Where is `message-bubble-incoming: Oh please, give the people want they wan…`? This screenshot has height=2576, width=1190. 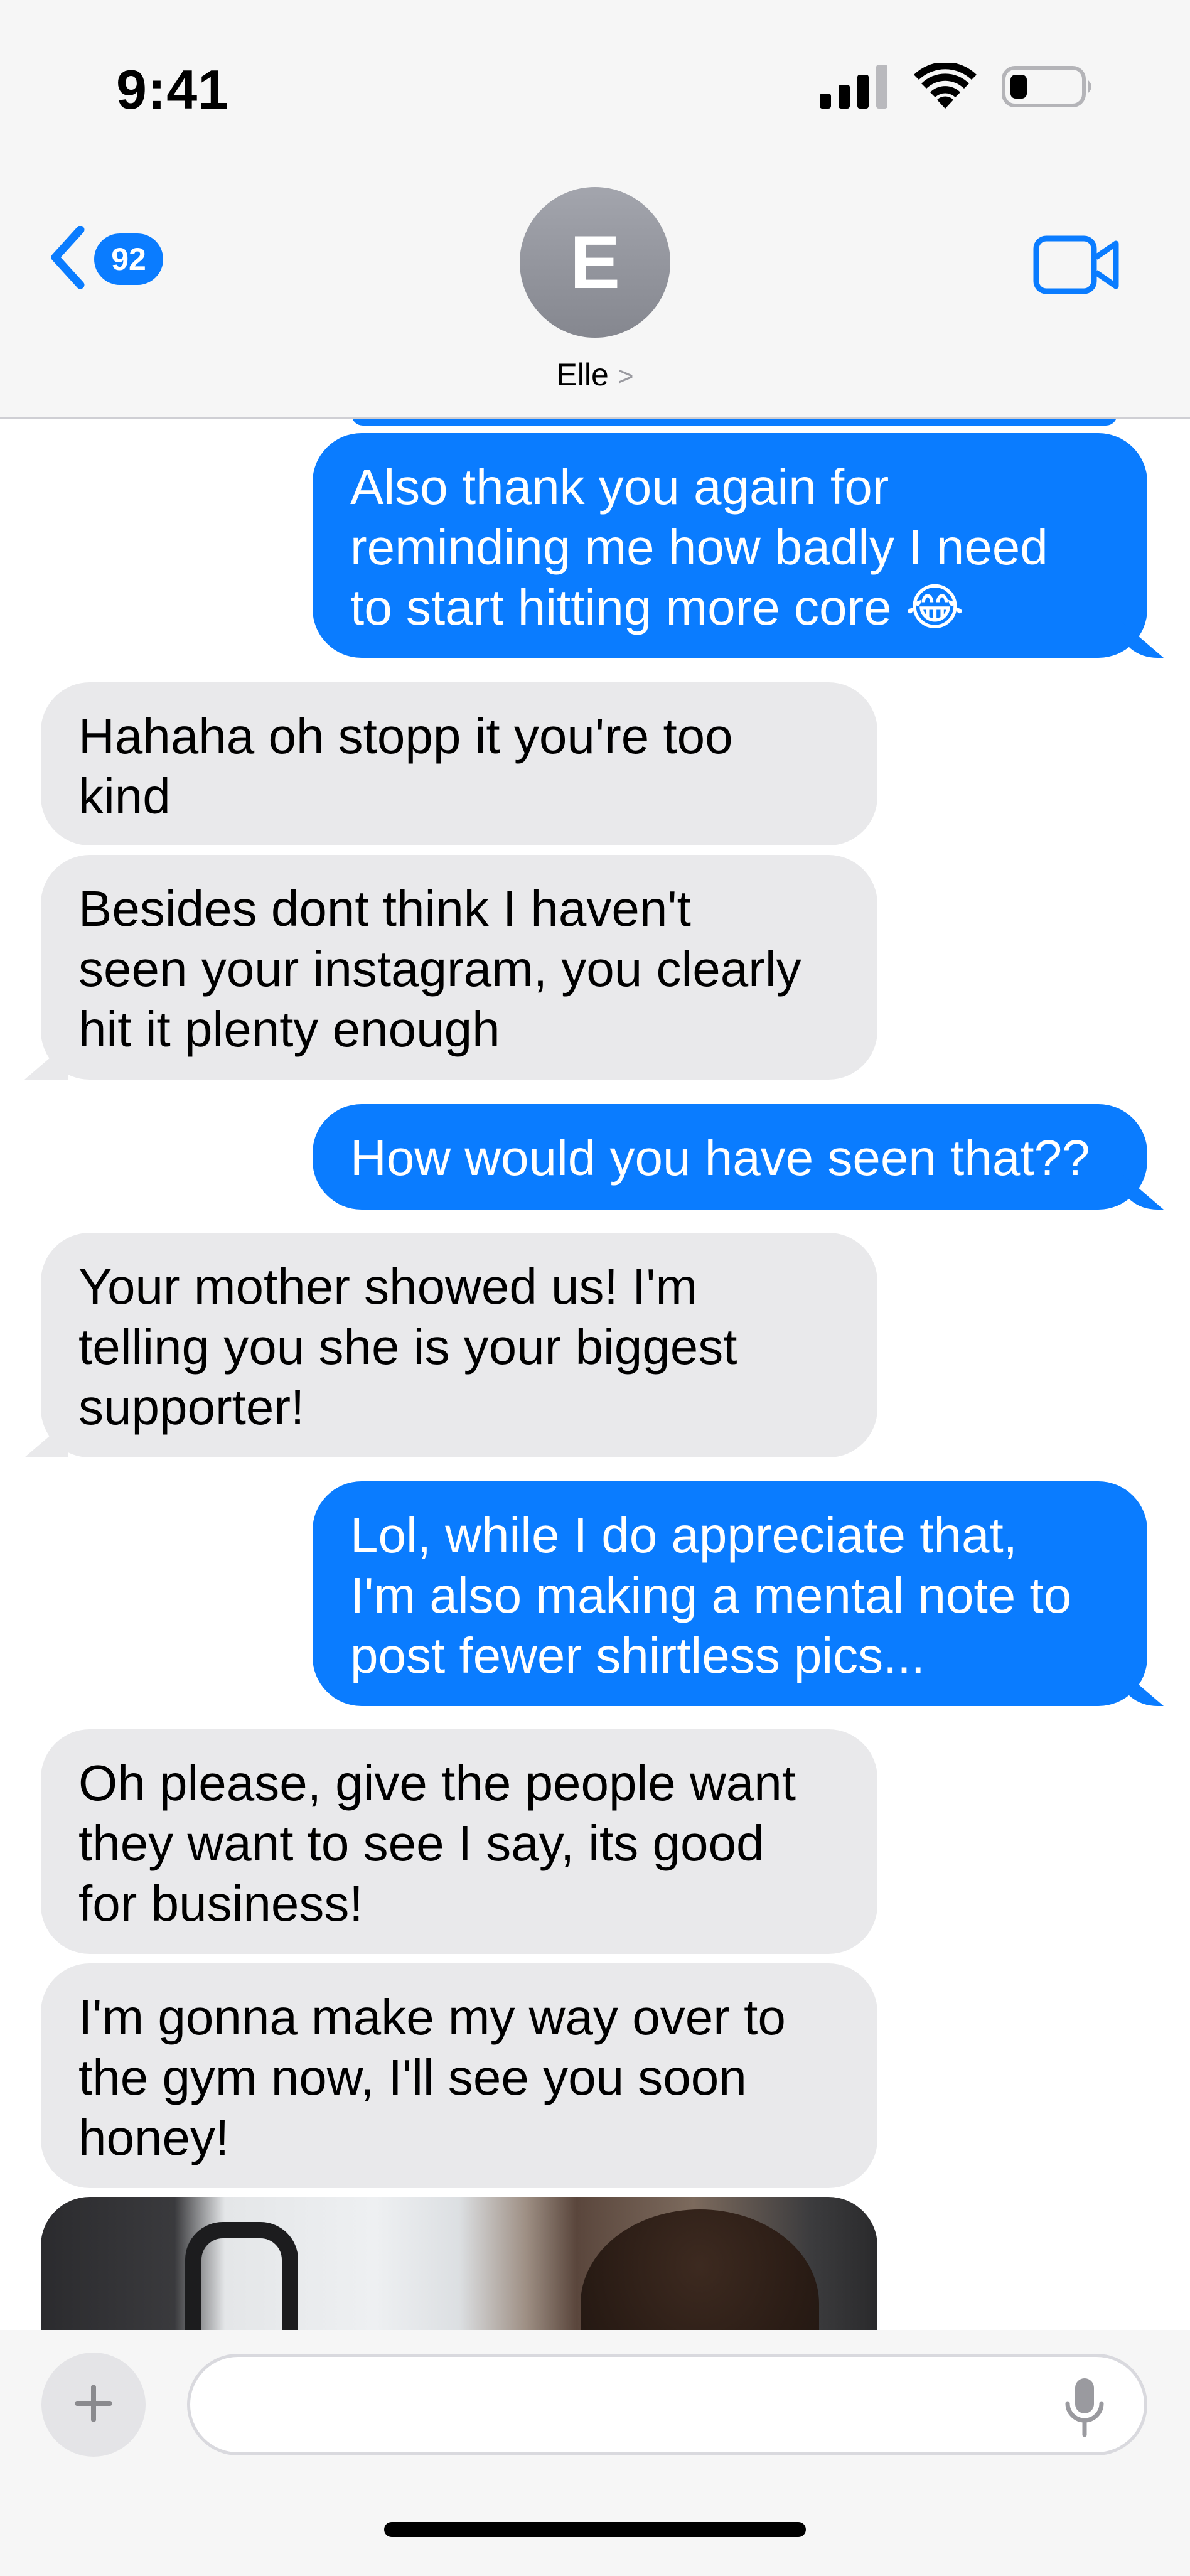 message-bubble-incoming: Oh please, give the people want they wan… is located at coordinates (459, 1841).